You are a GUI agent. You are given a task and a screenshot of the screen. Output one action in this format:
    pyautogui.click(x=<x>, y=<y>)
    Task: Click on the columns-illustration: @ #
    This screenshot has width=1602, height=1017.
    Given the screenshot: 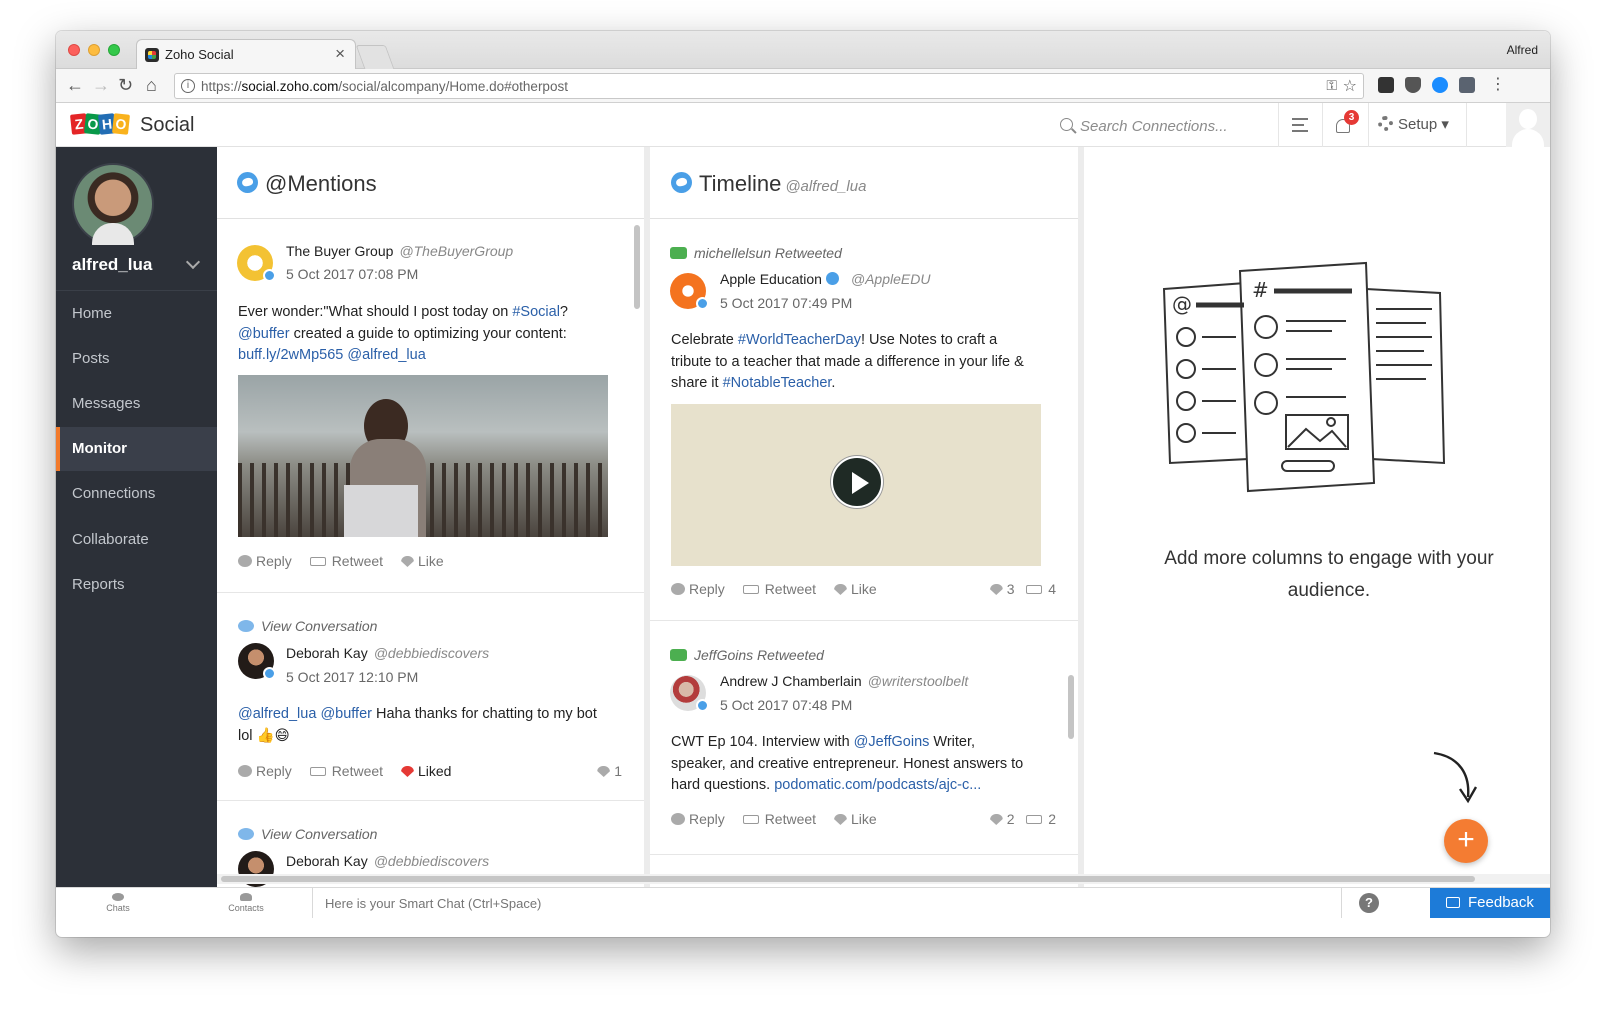 What is the action you would take?
    pyautogui.click(x=1304, y=377)
    